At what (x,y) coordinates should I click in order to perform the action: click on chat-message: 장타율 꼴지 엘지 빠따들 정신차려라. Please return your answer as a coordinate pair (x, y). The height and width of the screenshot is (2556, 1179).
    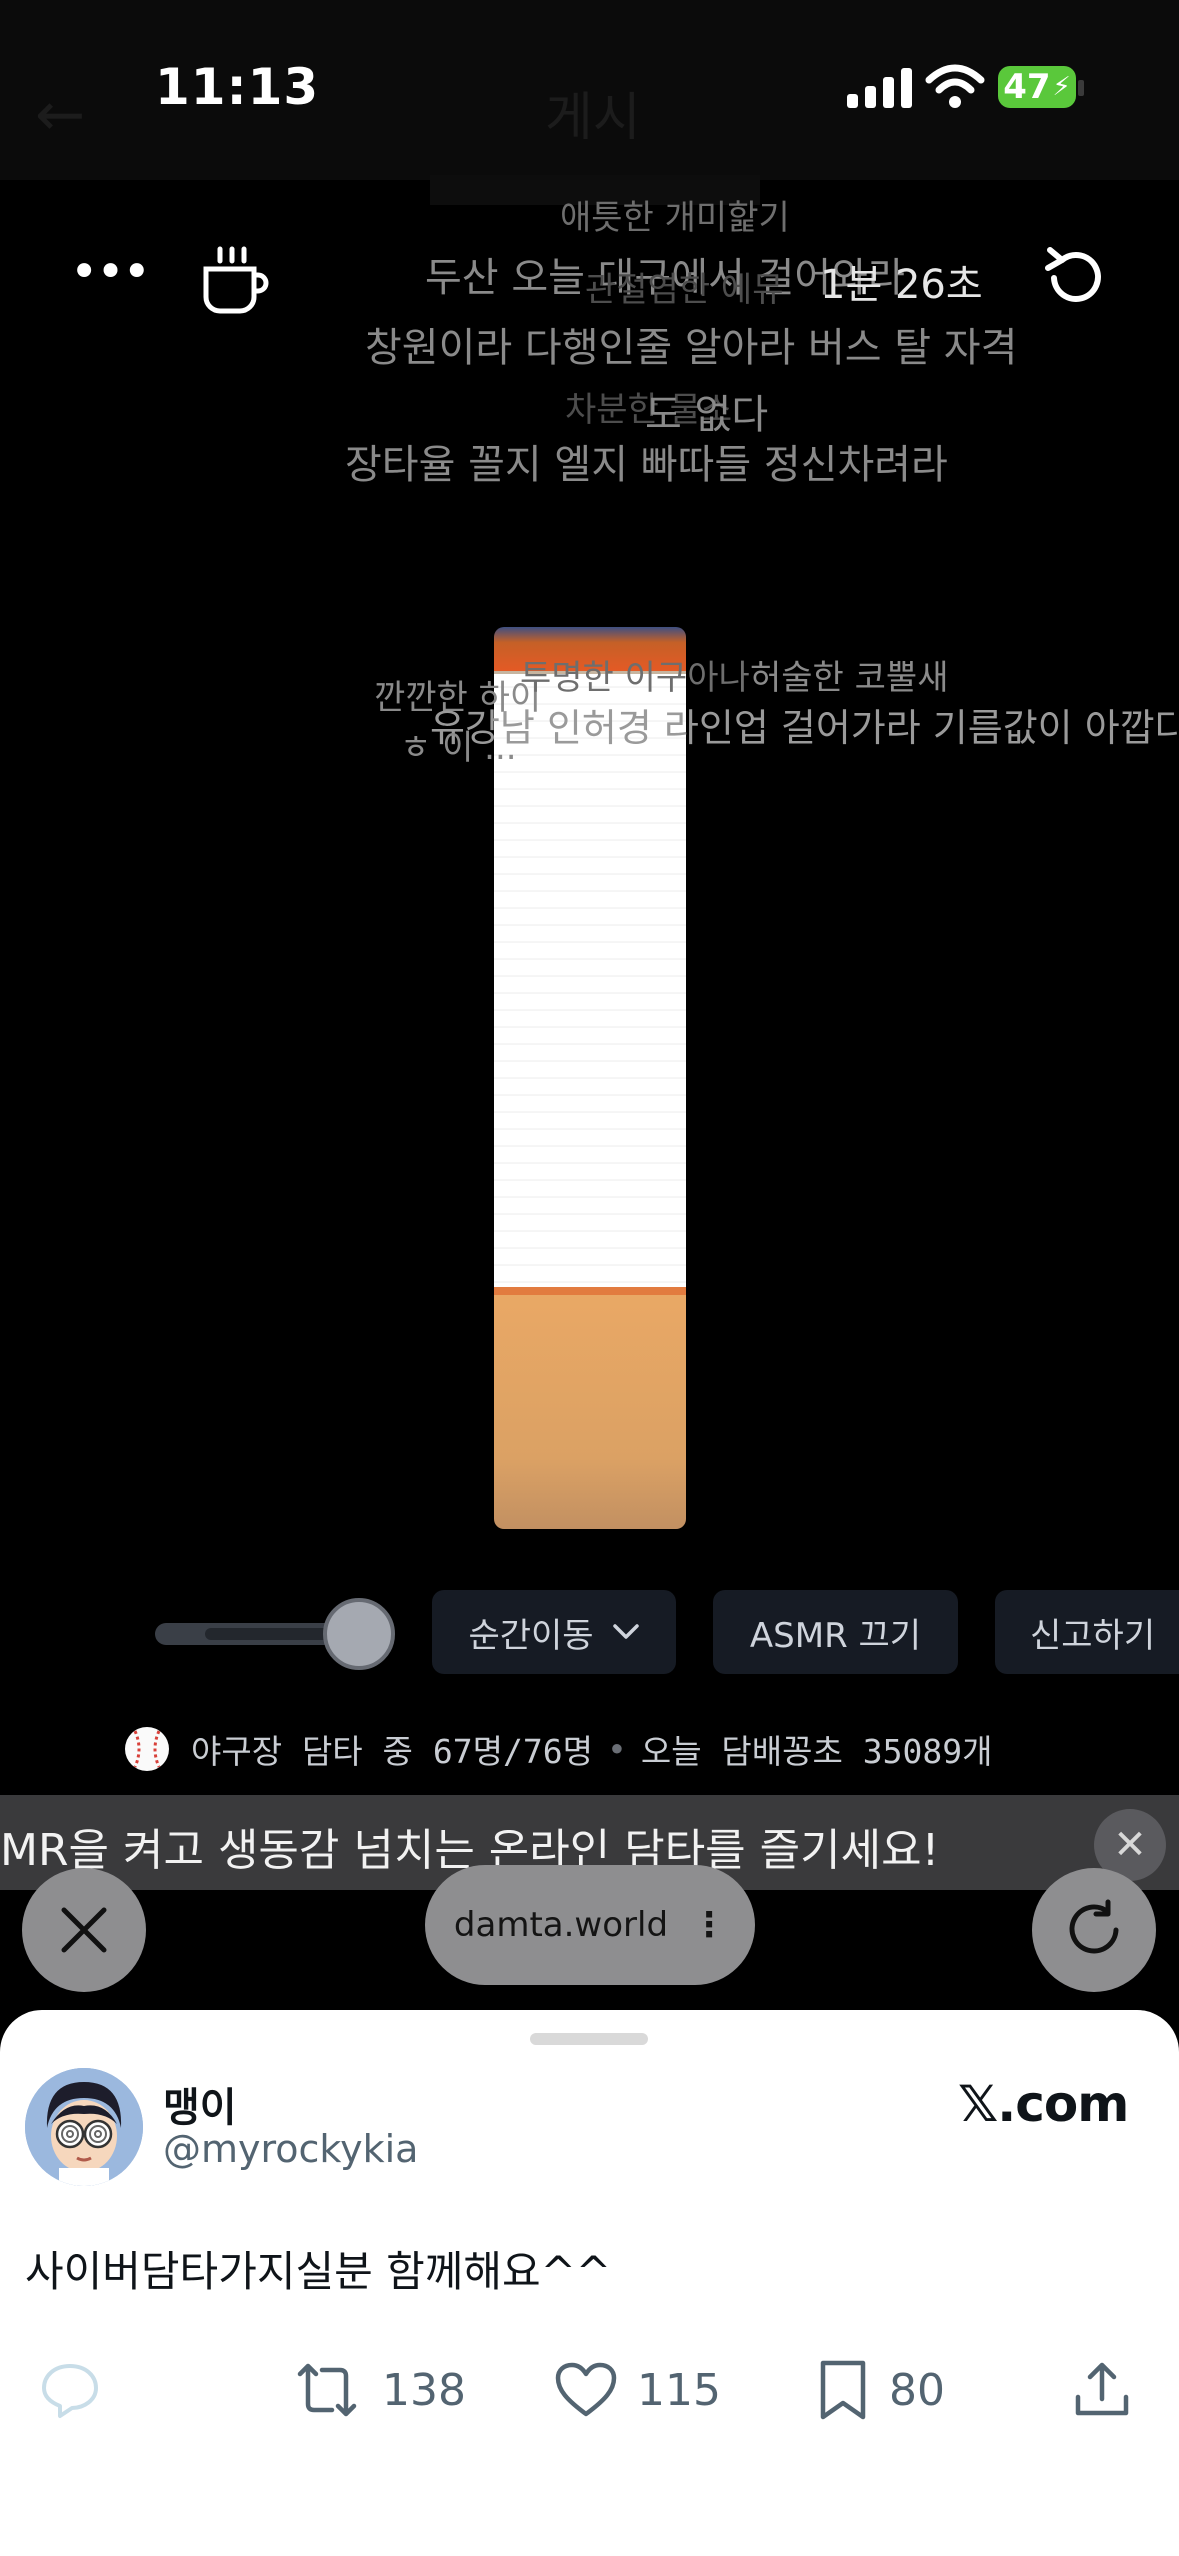
    Looking at the image, I should click on (646, 465).